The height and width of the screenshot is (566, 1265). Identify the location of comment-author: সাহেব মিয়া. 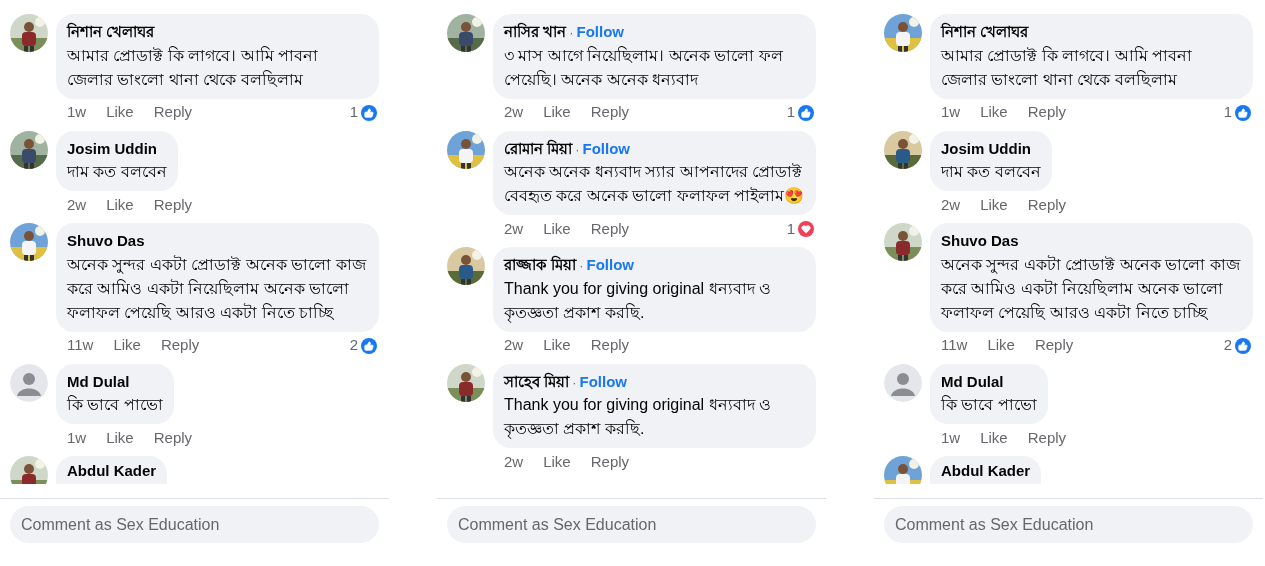
(537, 381).